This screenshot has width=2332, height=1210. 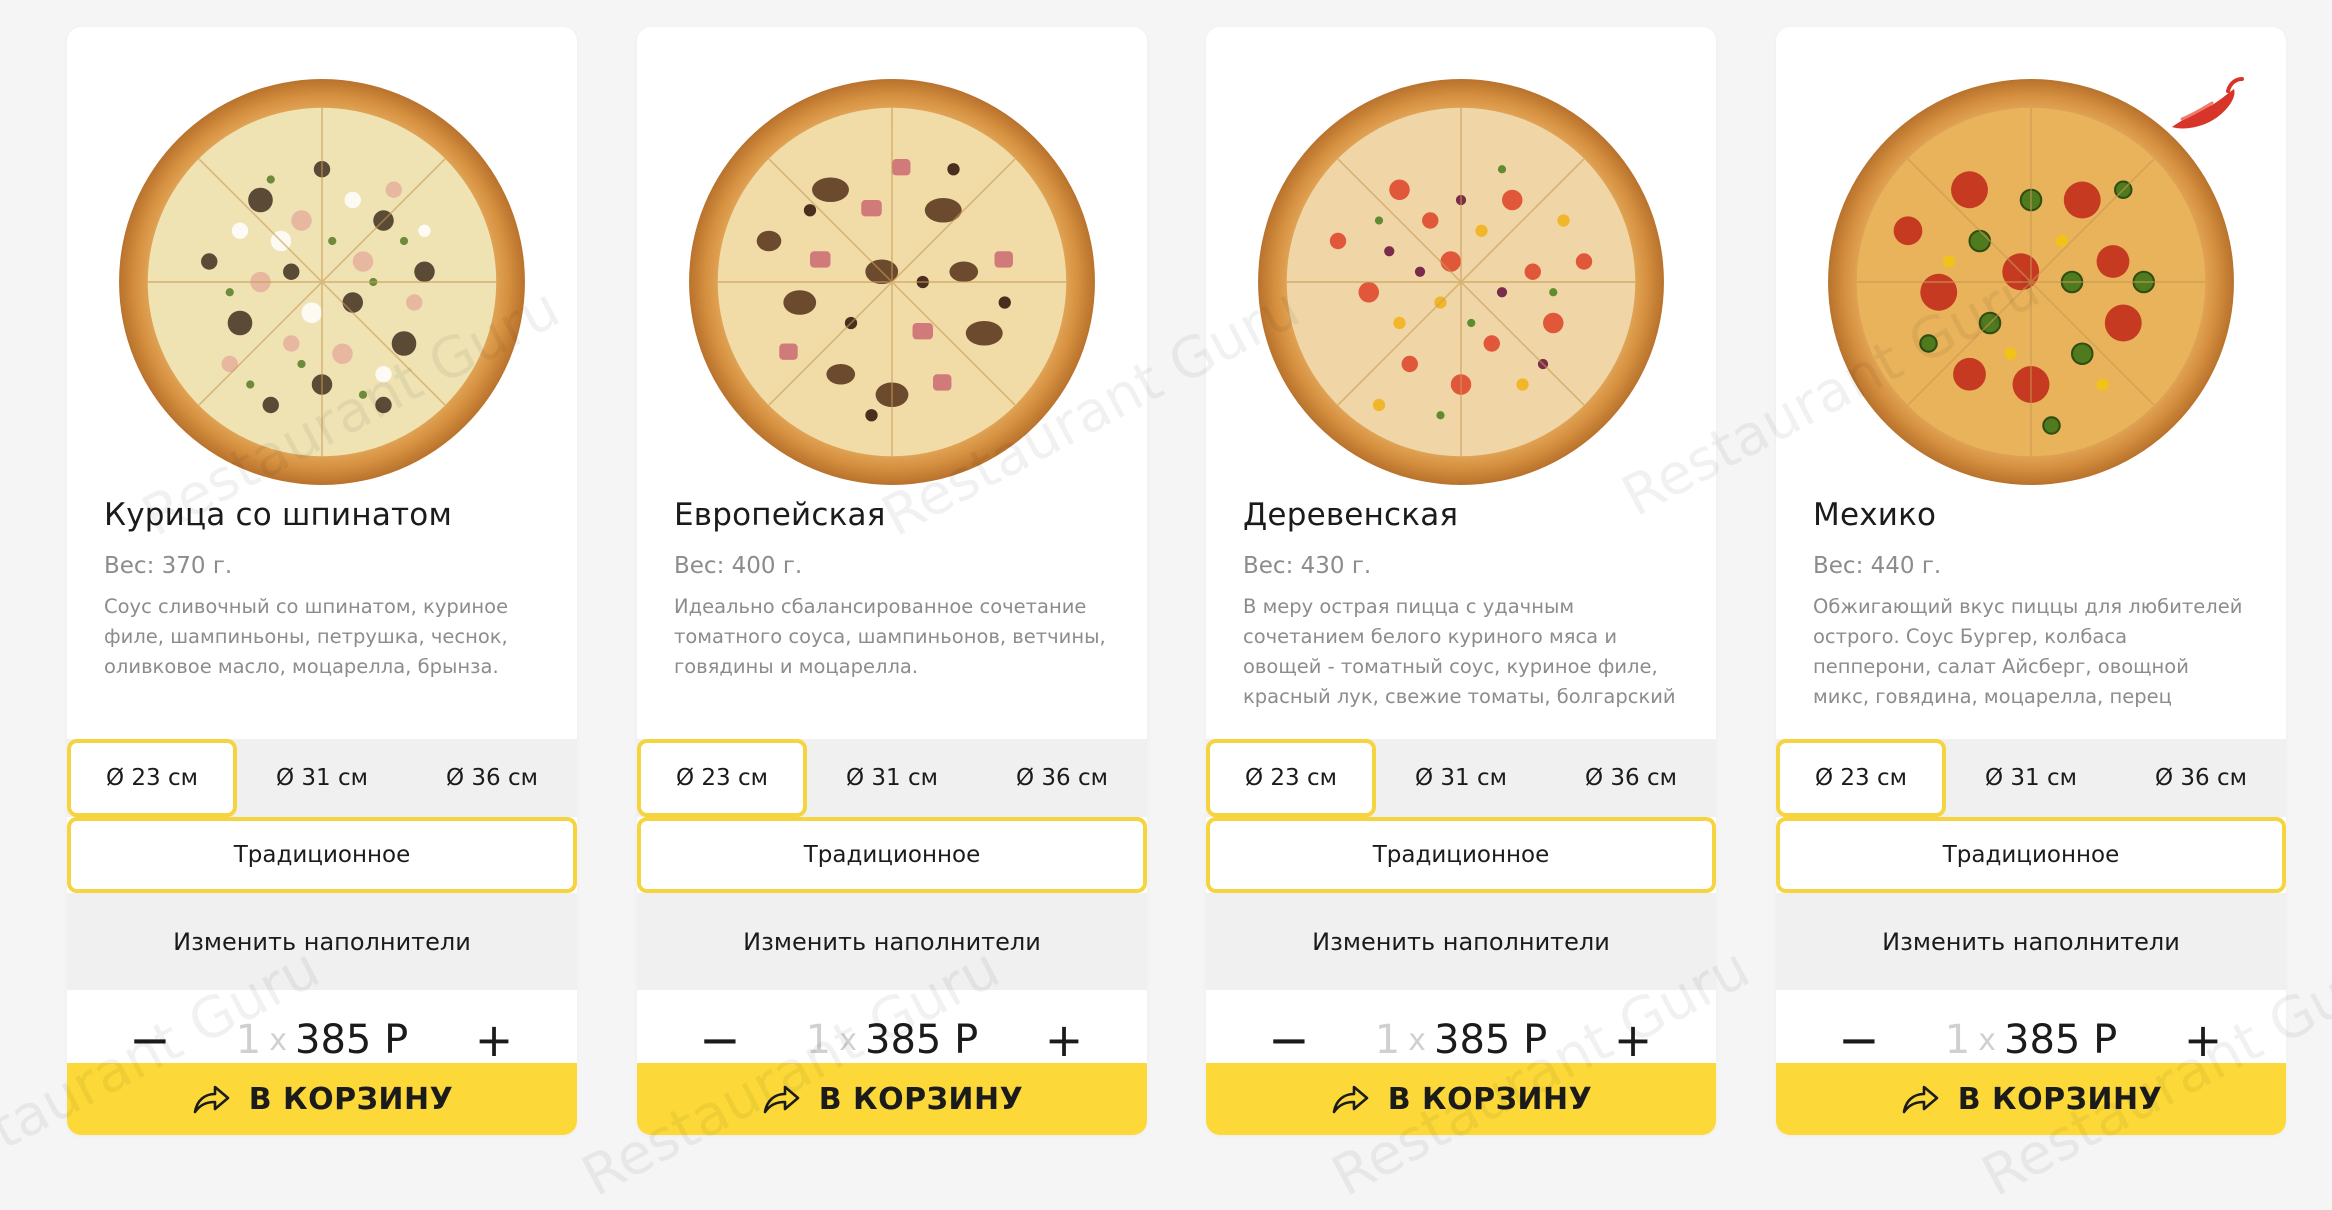 What do you see at coordinates (1877, 566) in the screenshot?
I see `product-weight: Вес: 440 г.` at bounding box center [1877, 566].